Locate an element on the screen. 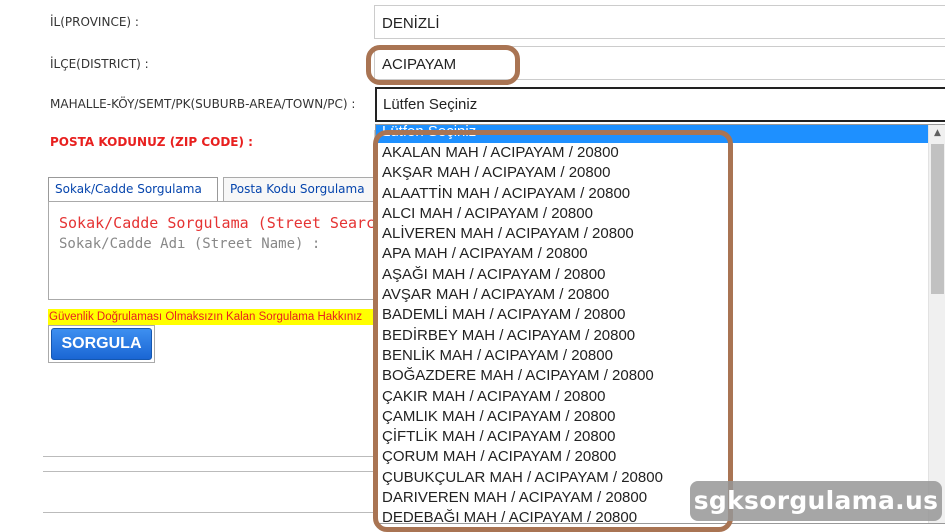 This screenshot has width=945, height=532. query-button-frame: SORGULA is located at coordinates (101, 344).